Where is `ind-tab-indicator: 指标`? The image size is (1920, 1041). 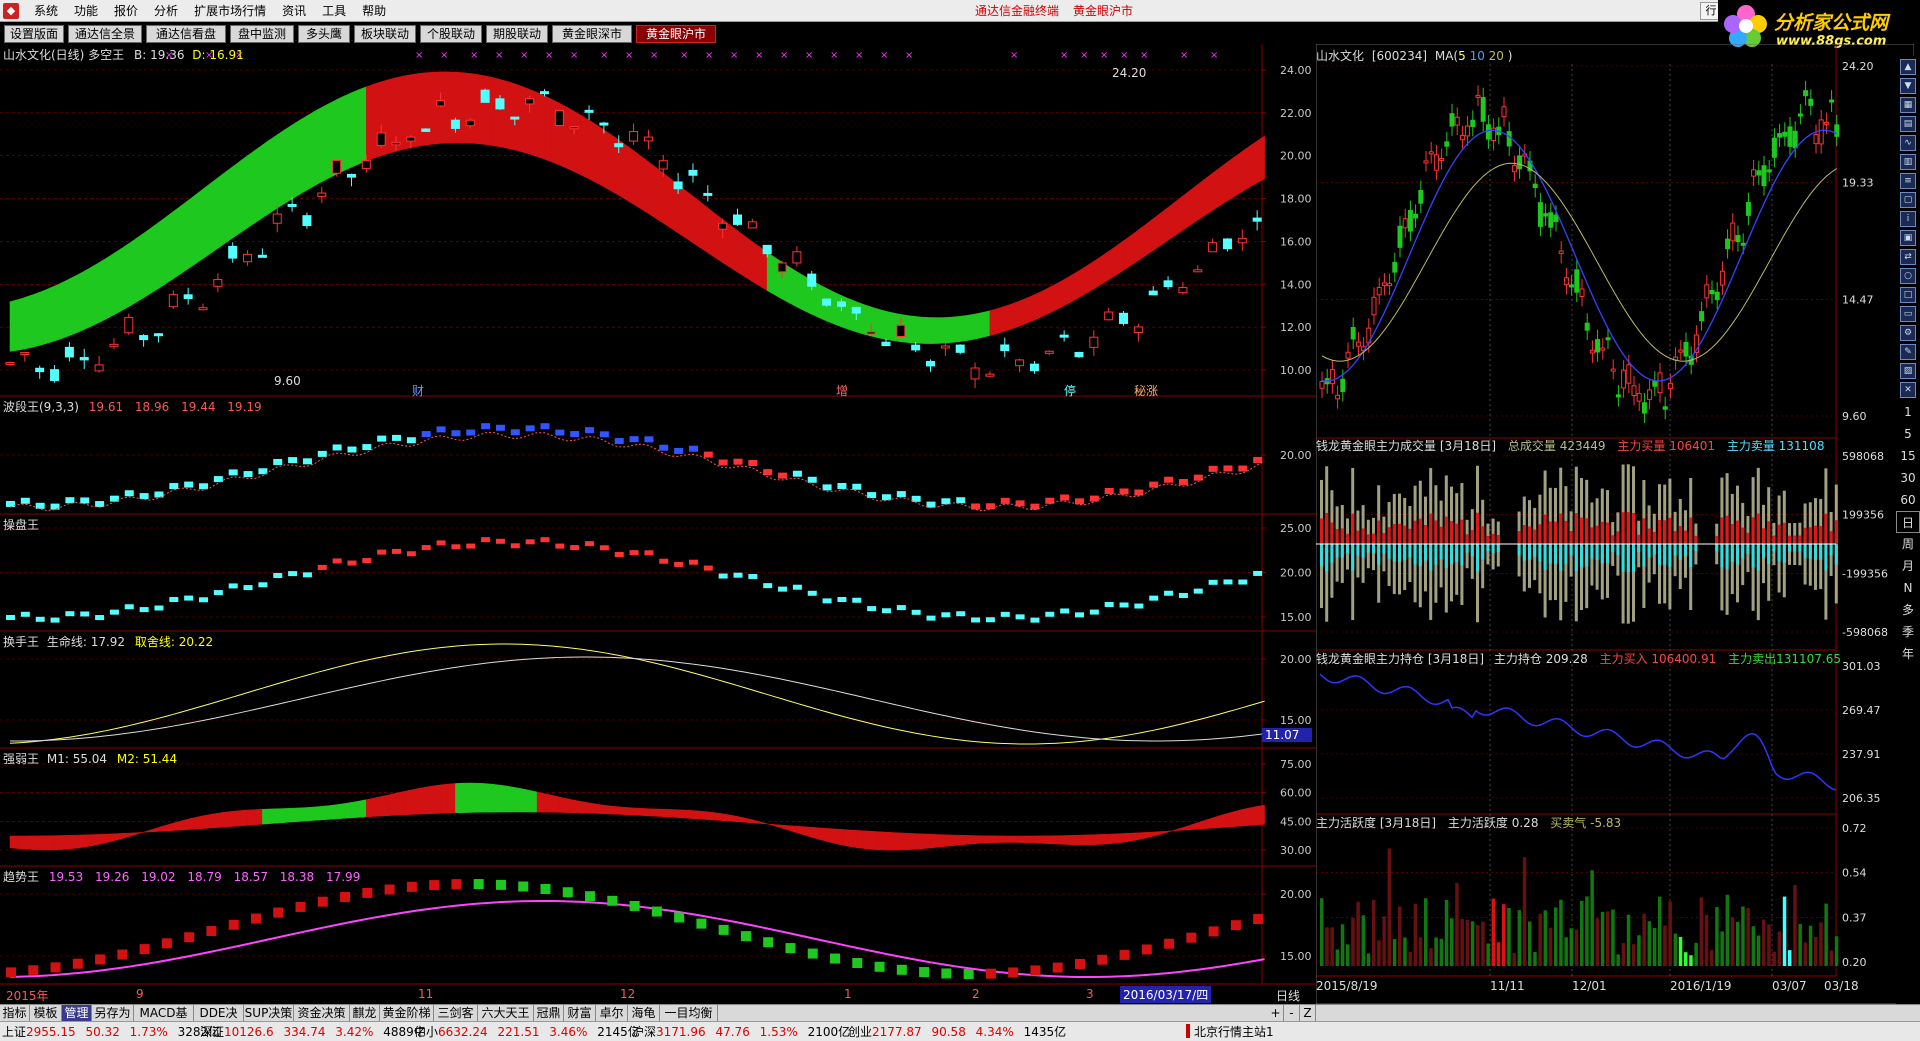
ind-tab-indicator: 指标 is located at coordinates (15, 1013).